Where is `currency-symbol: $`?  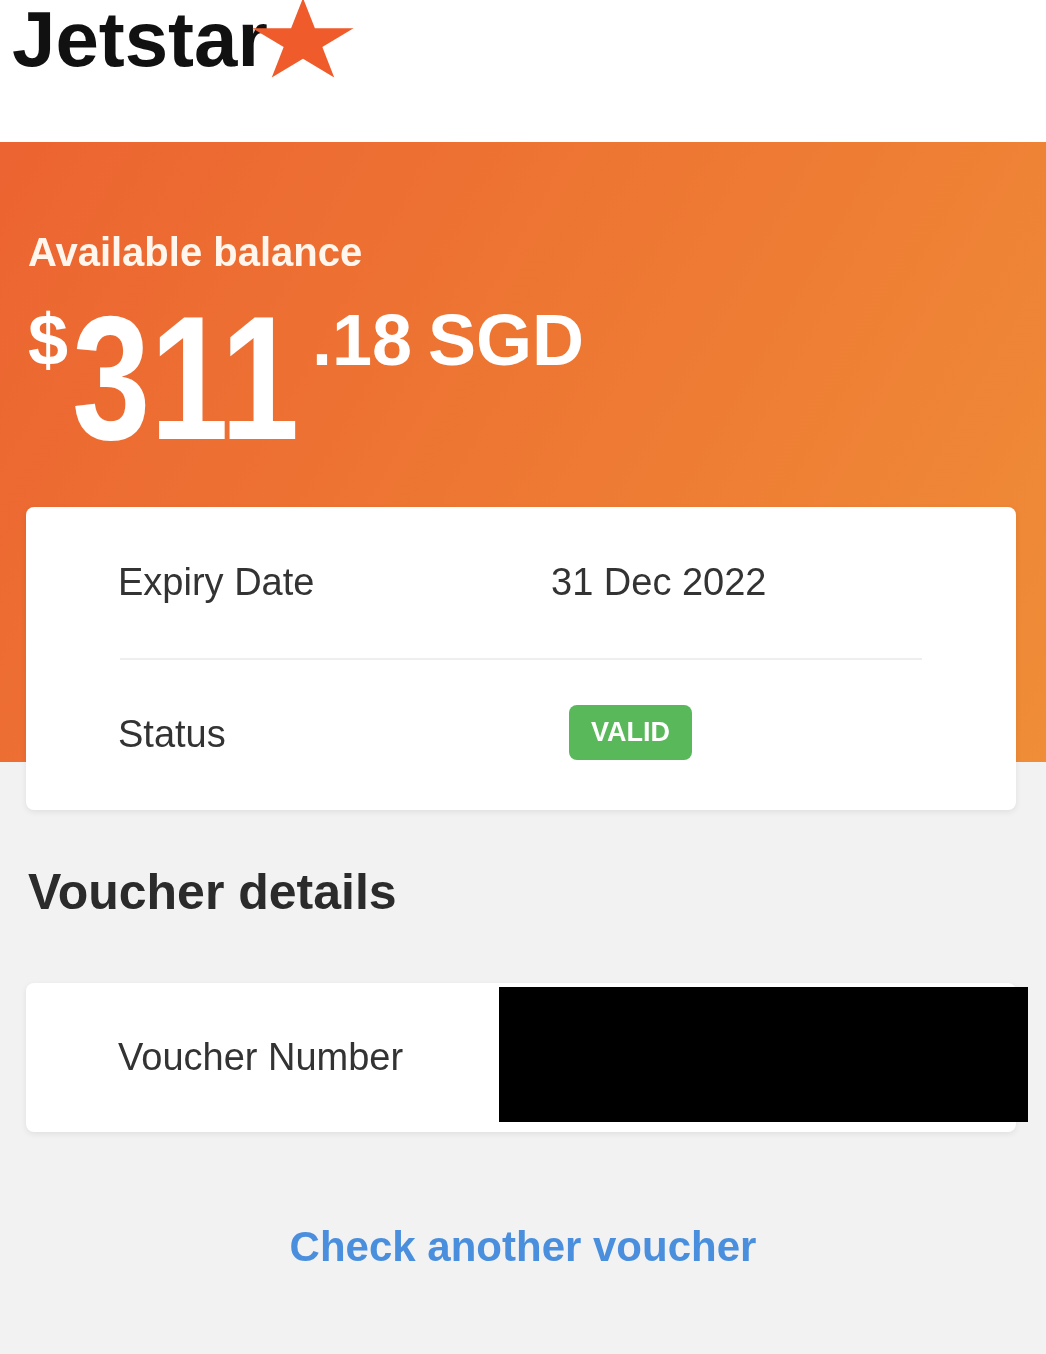 currency-symbol: $ is located at coordinates (48, 340).